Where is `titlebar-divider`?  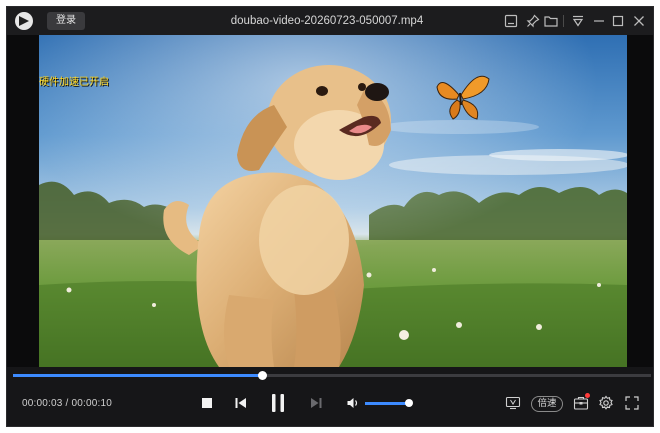
titlebar-divider is located at coordinates (563, 21).